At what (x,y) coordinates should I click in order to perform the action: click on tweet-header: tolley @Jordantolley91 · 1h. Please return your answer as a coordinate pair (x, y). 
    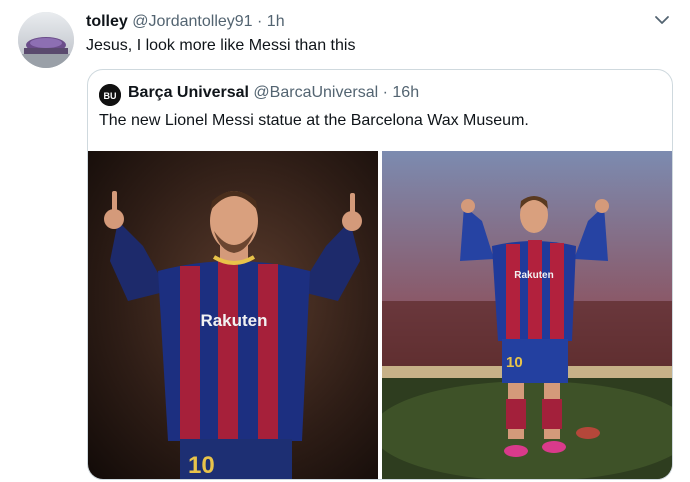
    Looking at the image, I should click on (185, 22).